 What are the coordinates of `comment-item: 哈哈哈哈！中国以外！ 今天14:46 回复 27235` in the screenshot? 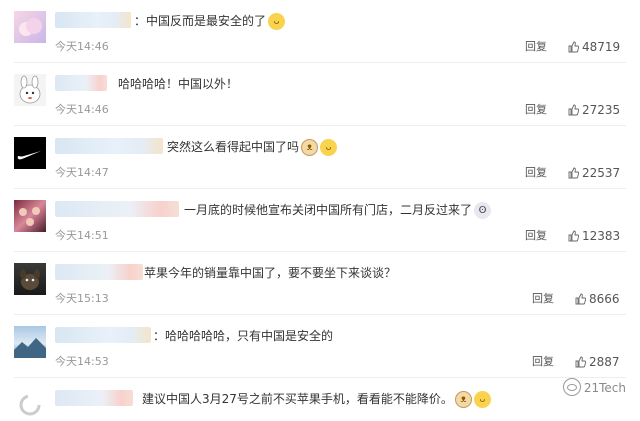 It's located at (320, 94).